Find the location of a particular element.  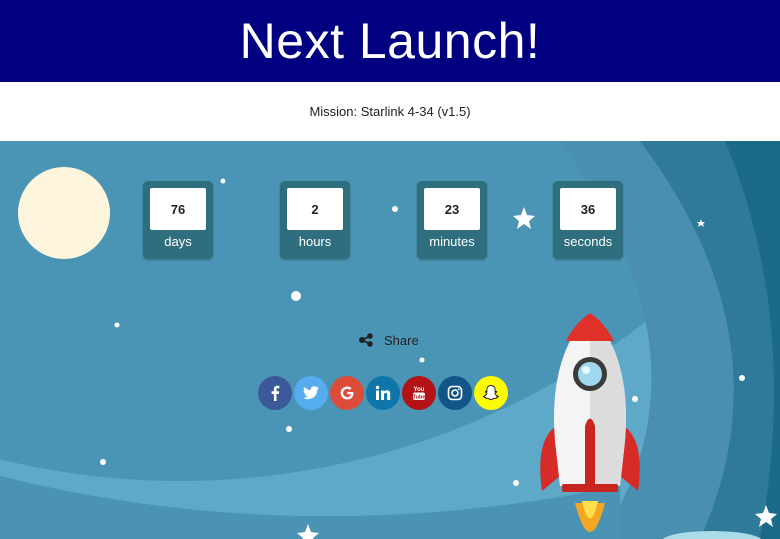

countdown-hours: 2 hours is located at coordinates (315, 220).